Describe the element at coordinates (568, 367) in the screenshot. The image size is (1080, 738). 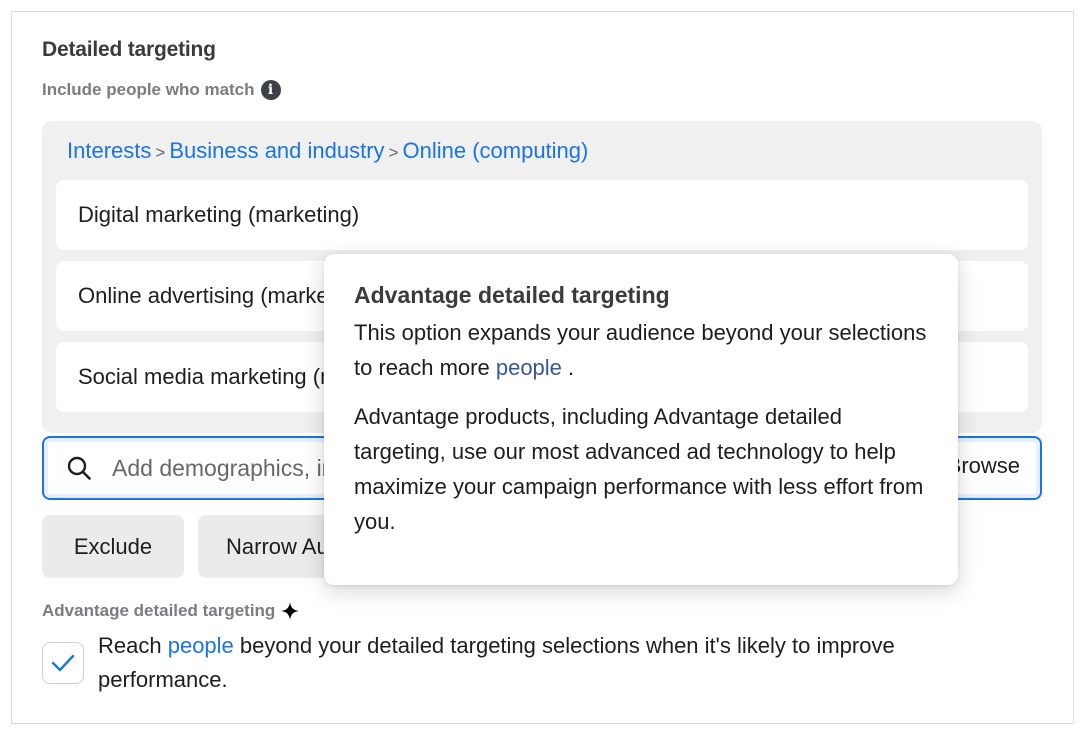
I see `tooltip-text: .` at that location.